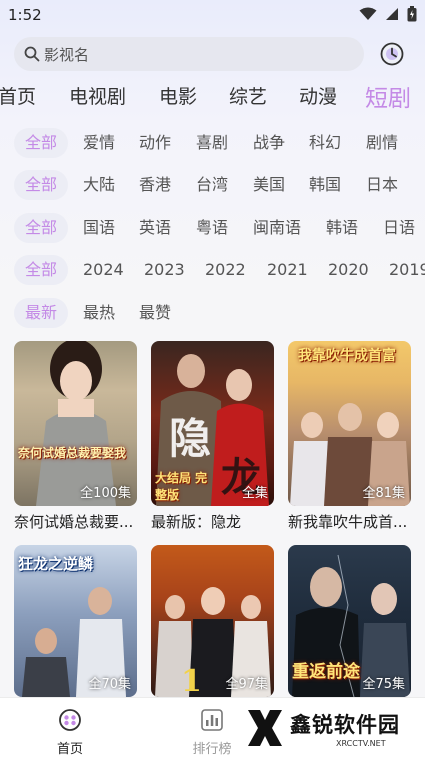  What do you see at coordinates (190, 438) in the screenshot?
I see `svg-text: 隐` at bounding box center [190, 438].